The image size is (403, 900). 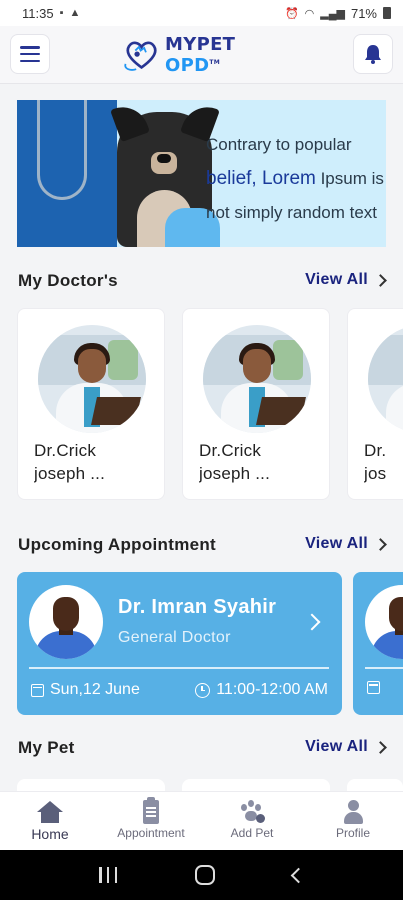 What do you see at coordinates (108, 875) in the screenshot?
I see `recent-apps-icon` at bounding box center [108, 875].